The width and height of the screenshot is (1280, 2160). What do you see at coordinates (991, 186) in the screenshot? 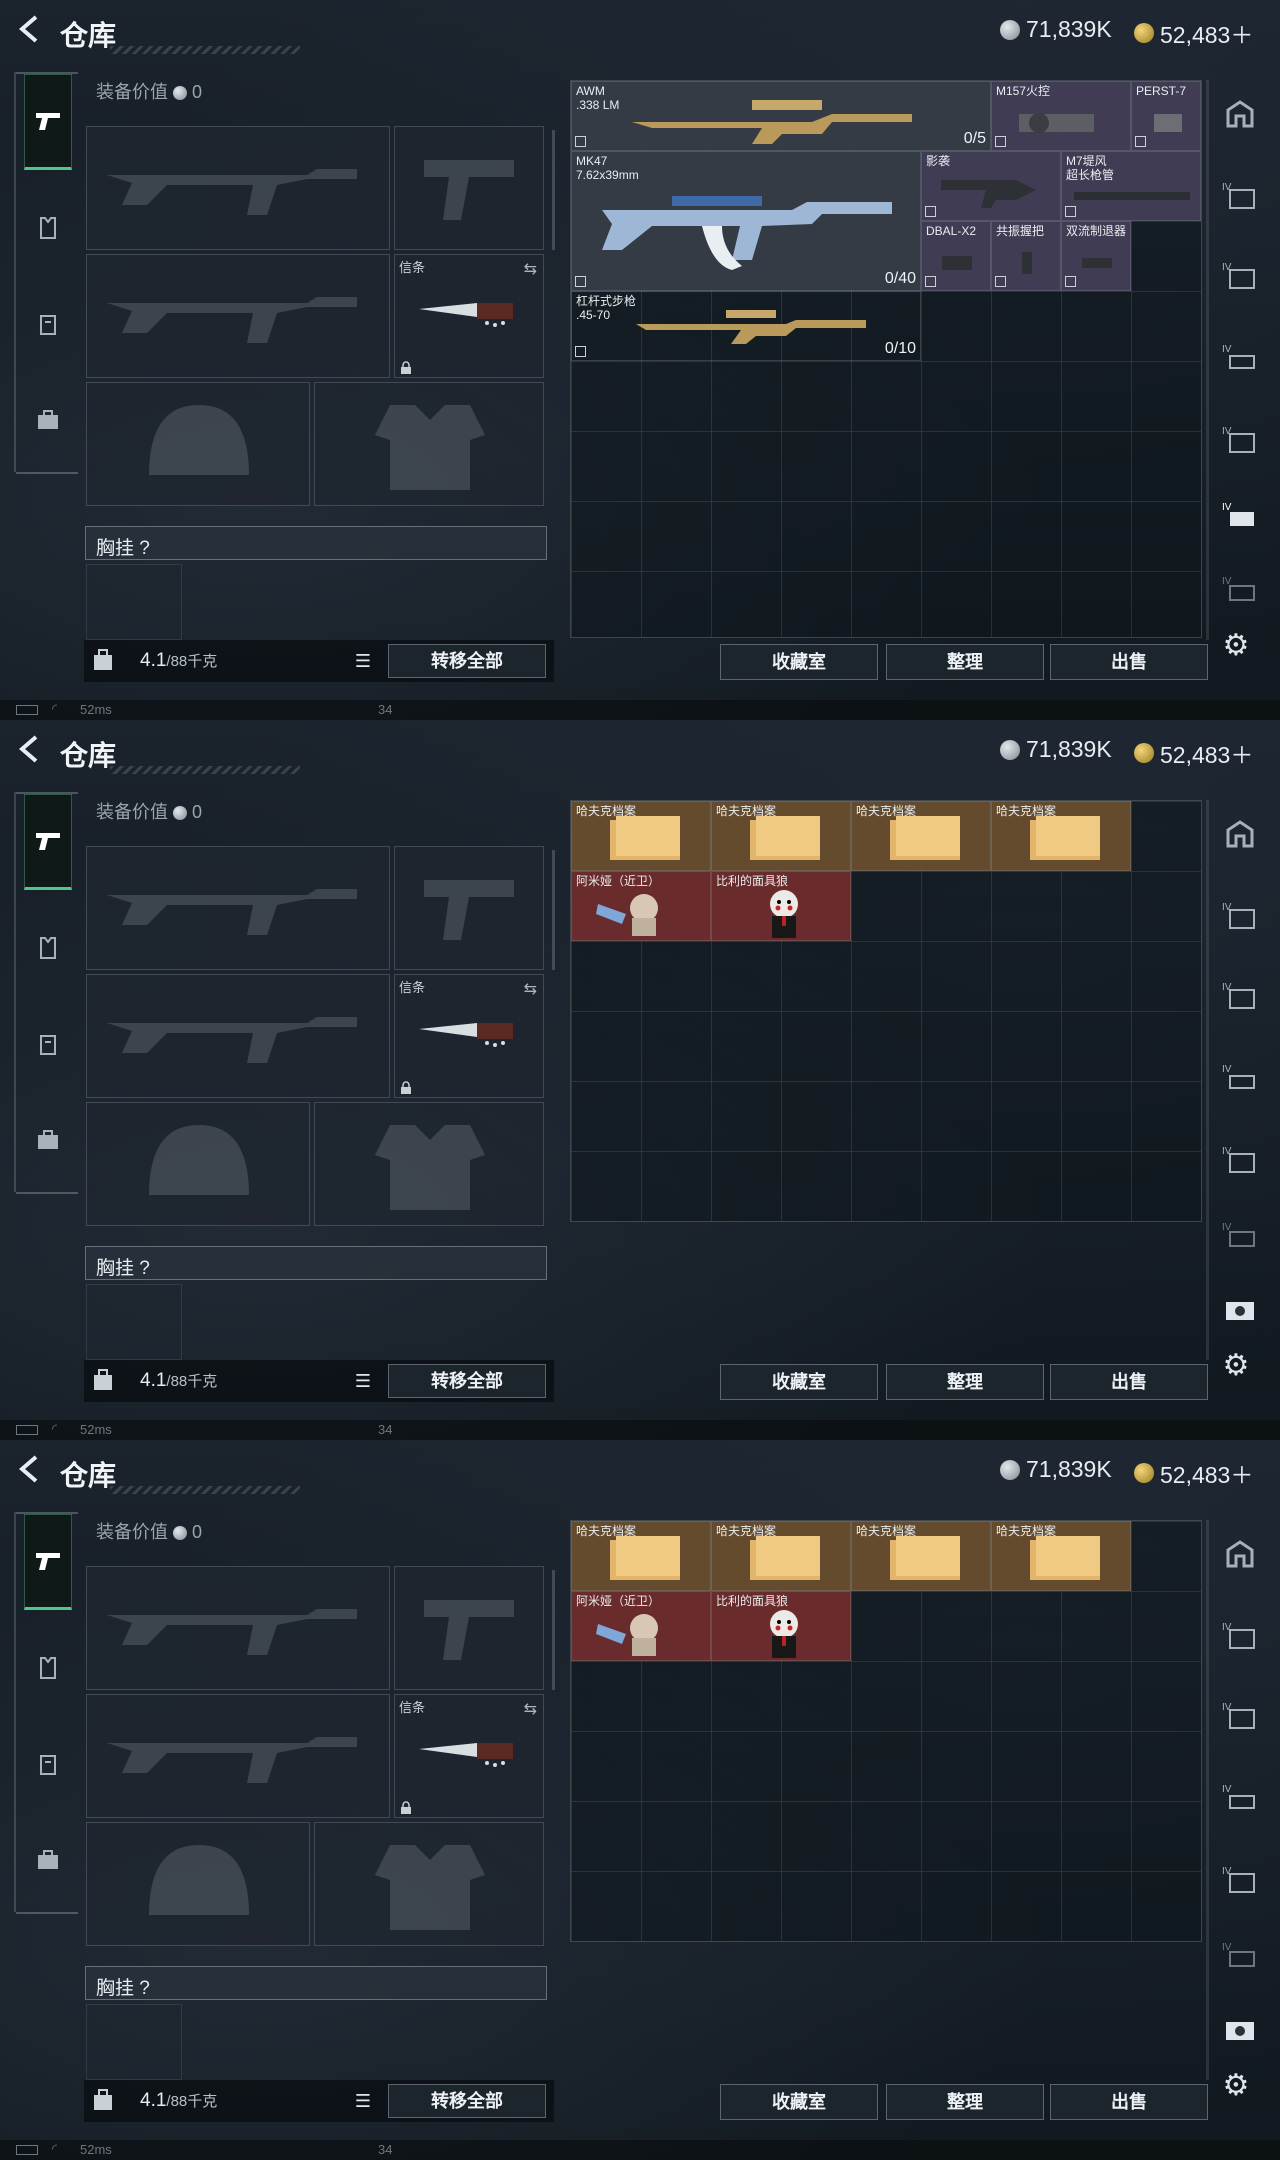
I see `item-shadow-stock: 影袭` at bounding box center [991, 186].